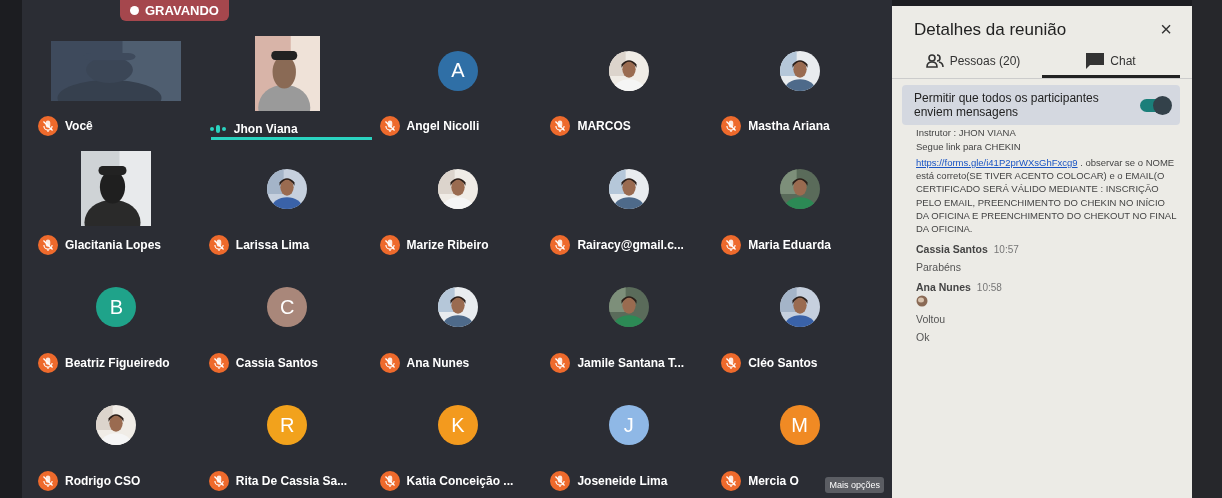 Image resolution: width=1222 pixels, height=498 pixels. Describe the element at coordinates (287, 307) in the screenshot. I see `avatar-initial: C` at that location.